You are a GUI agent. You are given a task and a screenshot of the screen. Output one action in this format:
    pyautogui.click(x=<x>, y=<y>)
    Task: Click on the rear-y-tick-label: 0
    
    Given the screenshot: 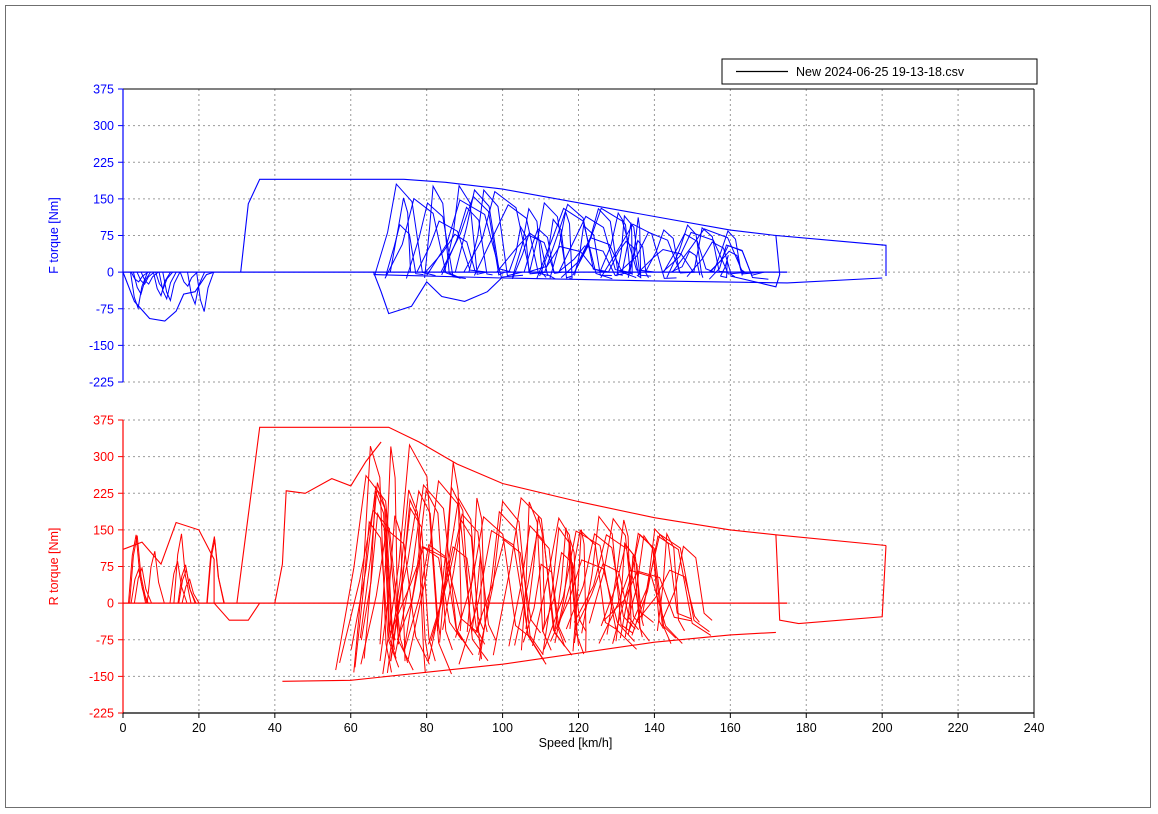 What is the action you would take?
    pyautogui.click(x=110, y=604)
    